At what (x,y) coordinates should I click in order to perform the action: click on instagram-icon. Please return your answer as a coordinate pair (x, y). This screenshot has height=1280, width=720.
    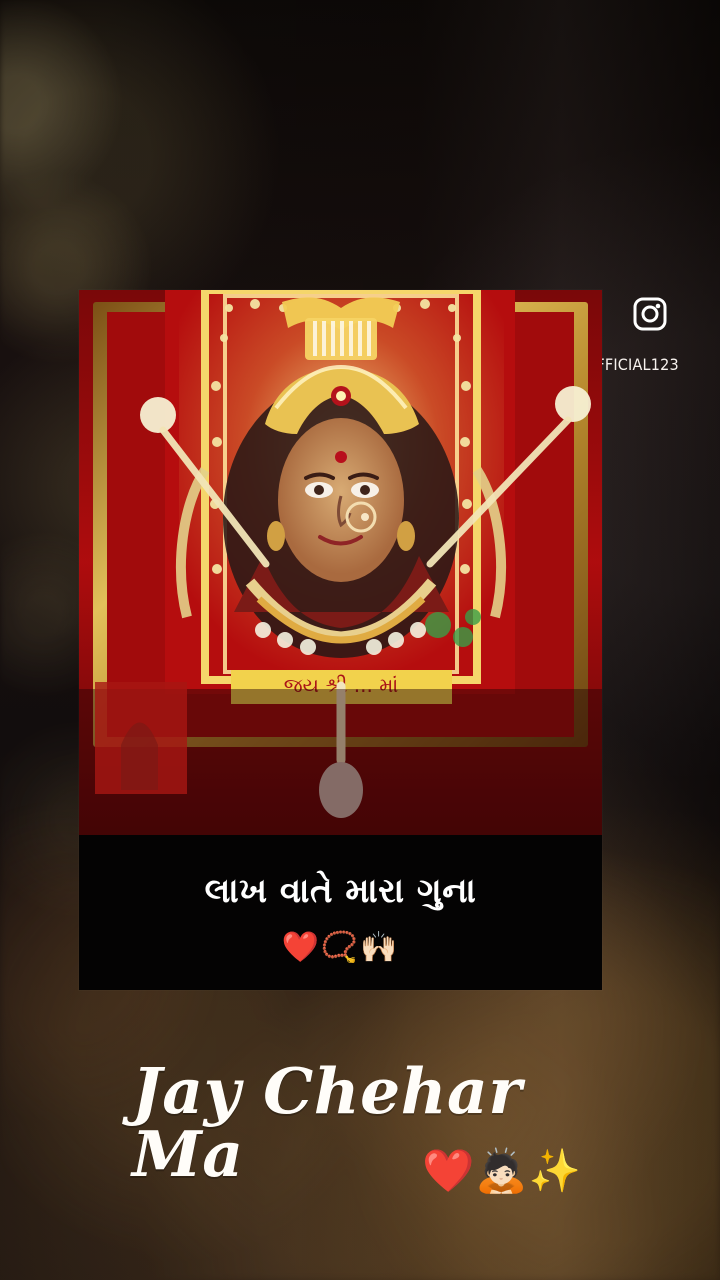
    Looking at the image, I should click on (650, 314).